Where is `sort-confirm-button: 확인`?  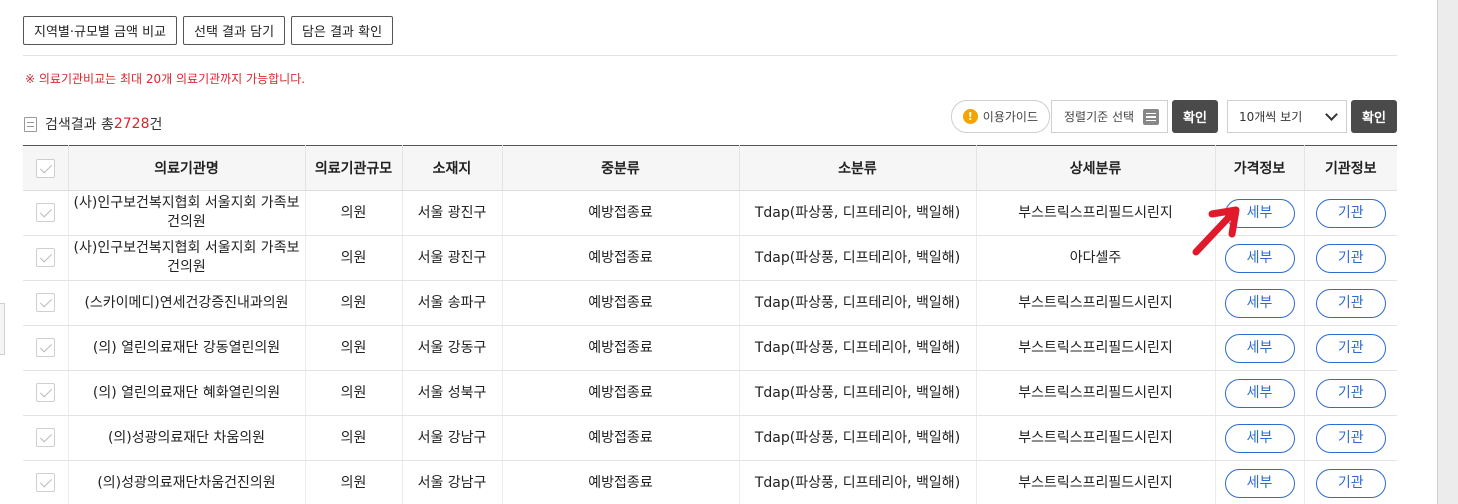
sort-confirm-button: 확인 is located at coordinates (1195, 116).